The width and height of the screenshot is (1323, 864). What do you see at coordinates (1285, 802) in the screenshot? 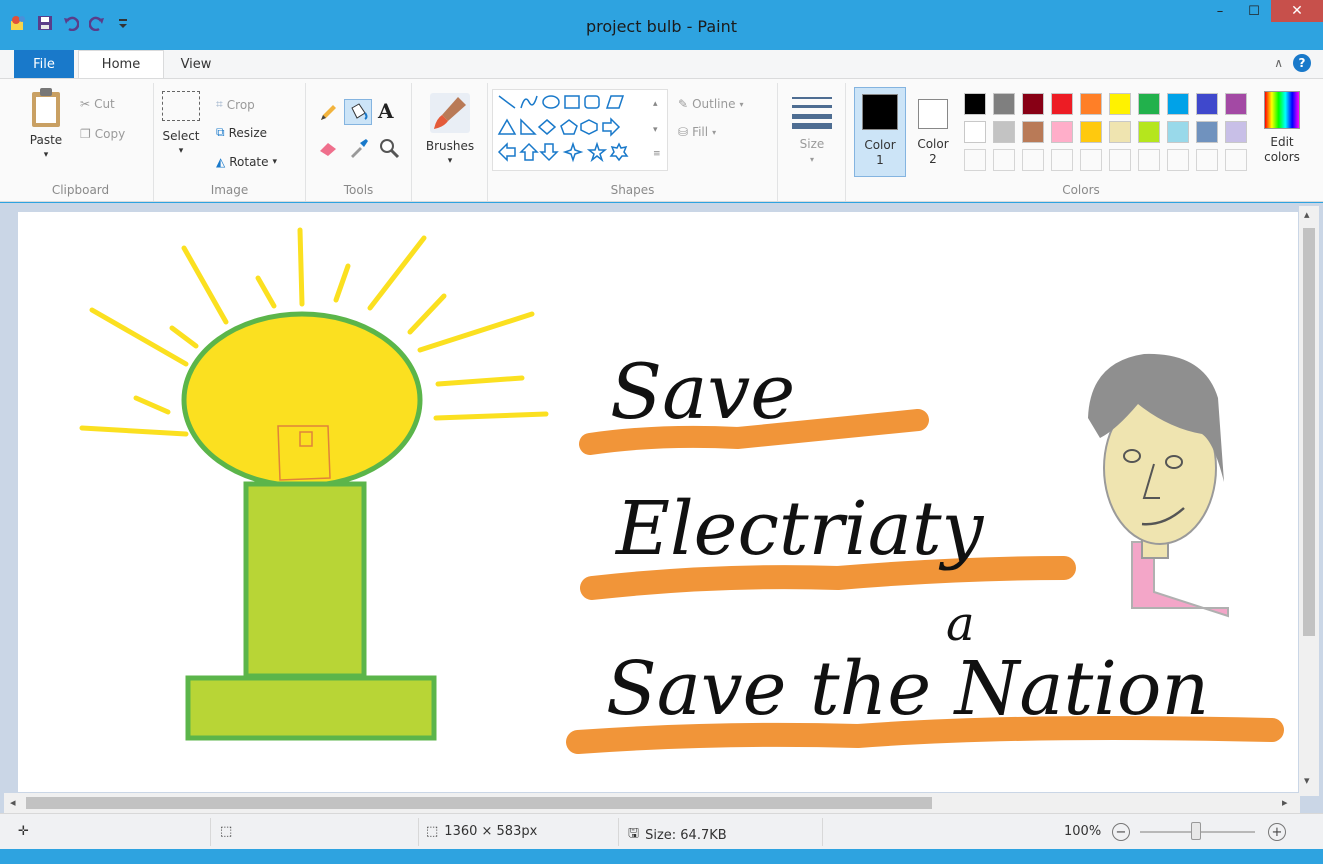
I see `scroll-right-icon: ▸` at bounding box center [1285, 802].